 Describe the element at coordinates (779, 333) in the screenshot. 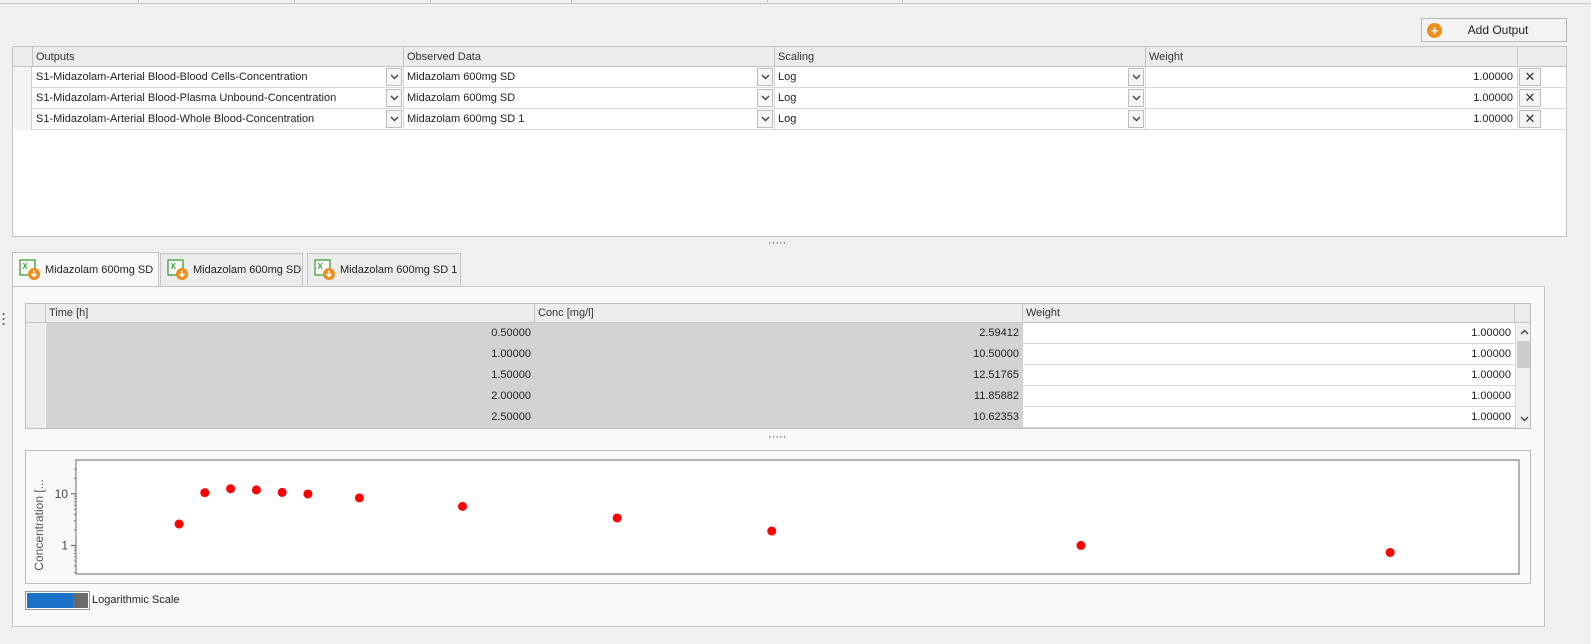

I see `conc-cell: 2.59412` at that location.